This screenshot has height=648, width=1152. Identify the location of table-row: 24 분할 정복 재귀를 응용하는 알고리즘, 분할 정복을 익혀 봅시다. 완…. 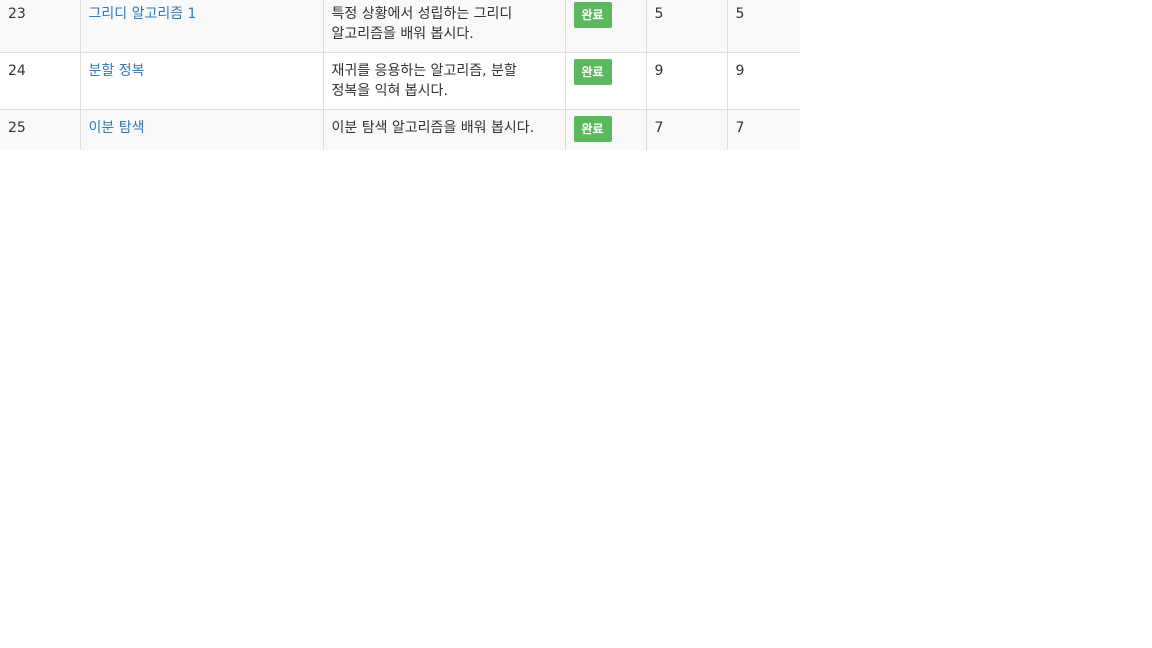
(400, 81).